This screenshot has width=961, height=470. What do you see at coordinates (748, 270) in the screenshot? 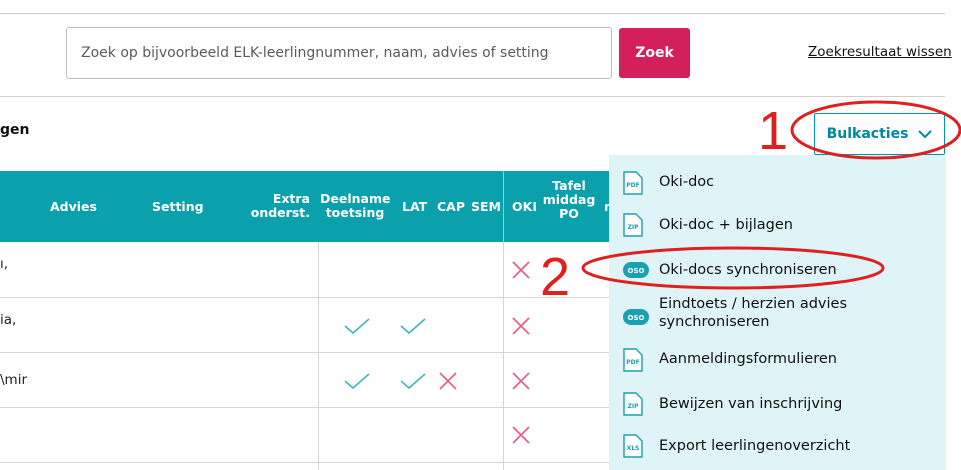
I see `menu-label: Oki-docs synchroniseren` at bounding box center [748, 270].